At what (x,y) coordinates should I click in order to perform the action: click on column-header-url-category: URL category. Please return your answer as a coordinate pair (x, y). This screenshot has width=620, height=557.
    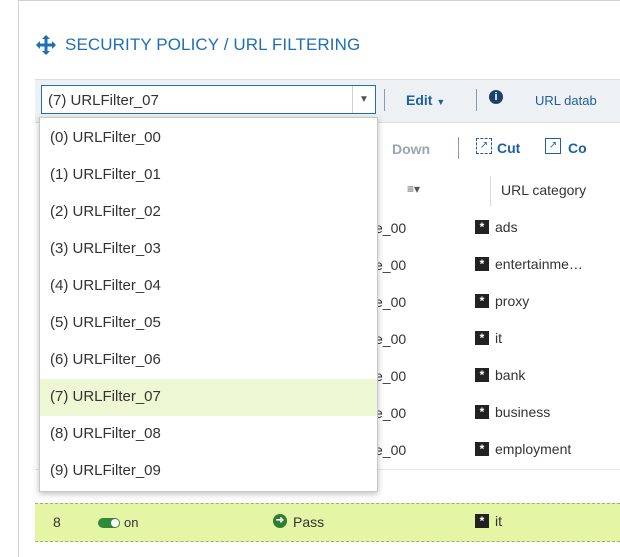
    Looking at the image, I should click on (543, 190).